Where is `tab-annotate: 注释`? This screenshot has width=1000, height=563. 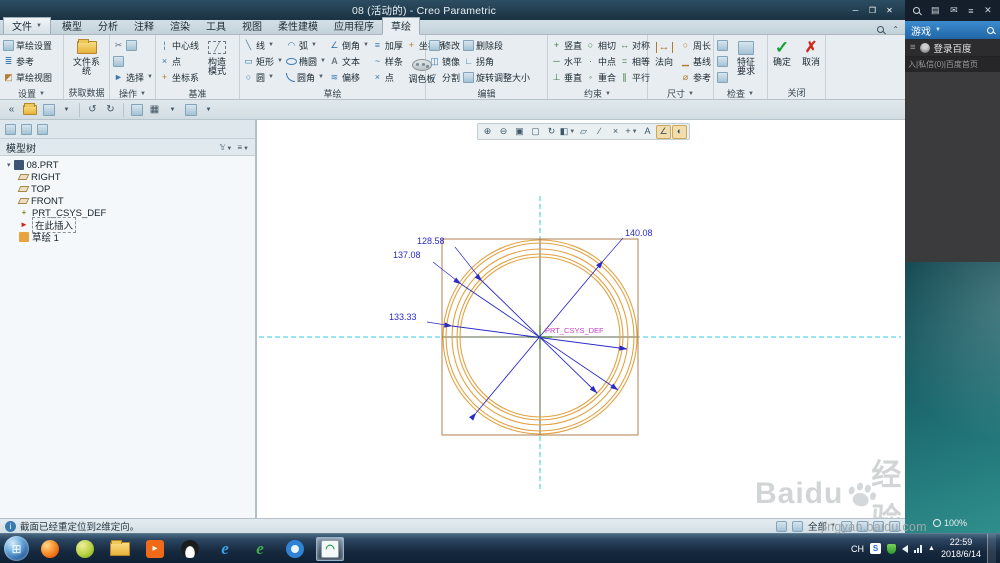
tab-annotate: 注释 is located at coordinates (144, 26).